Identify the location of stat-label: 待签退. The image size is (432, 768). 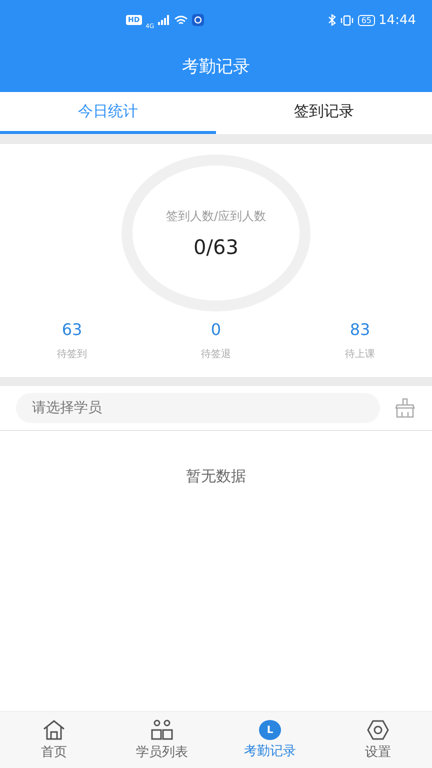
(216, 354).